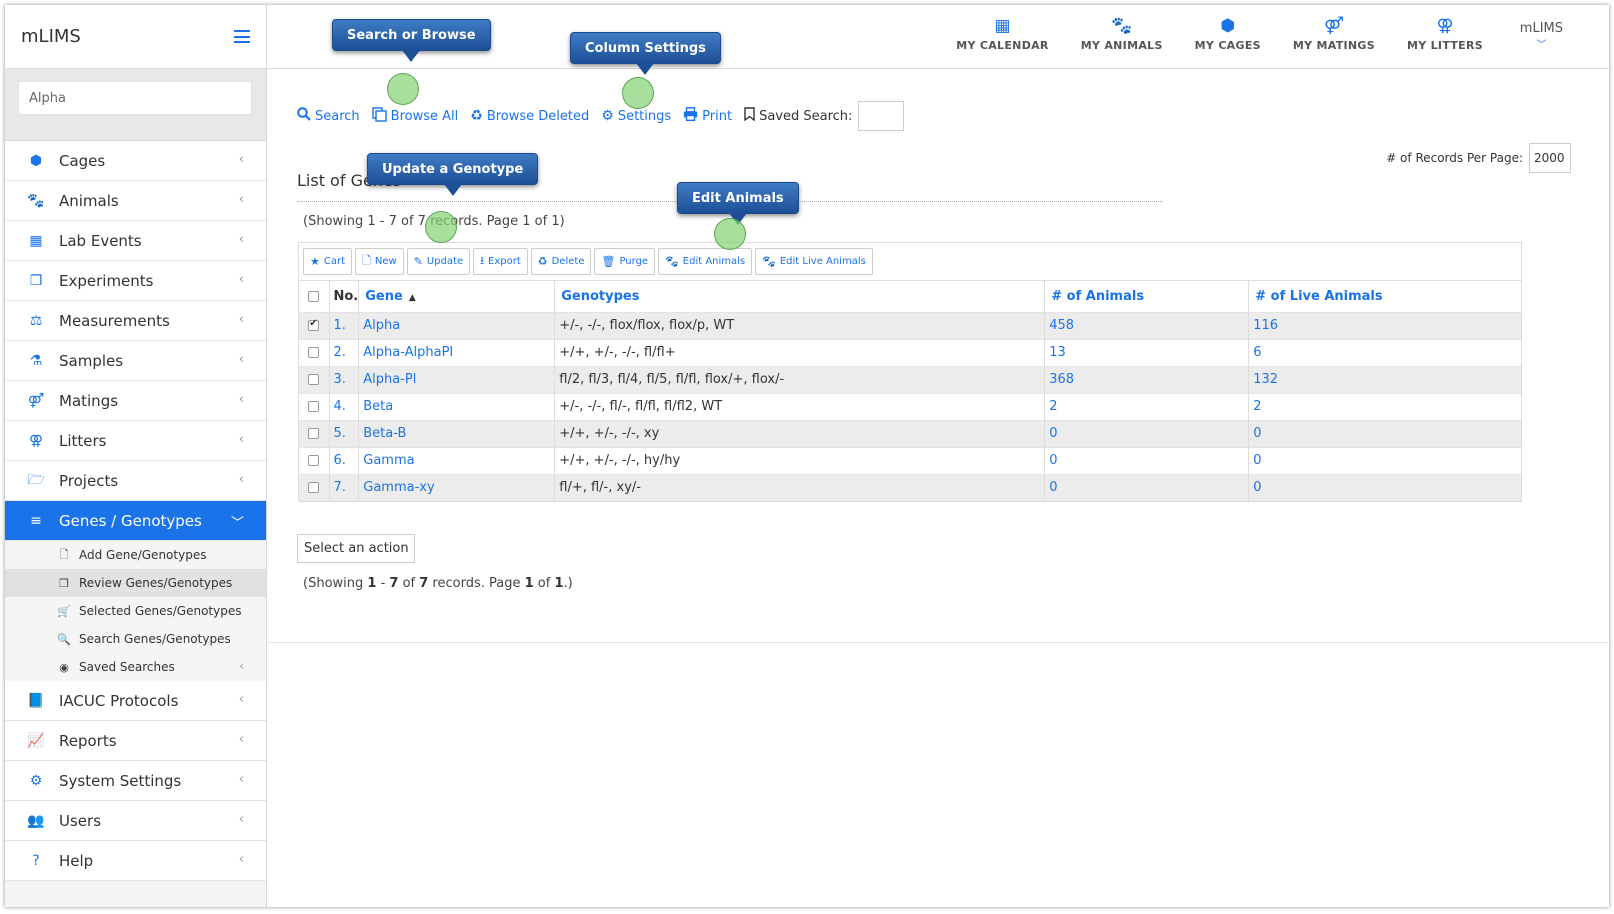  Describe the element at coordinates (457, 460) in the screenshot. I see `gene-link: Gamma` at that location.